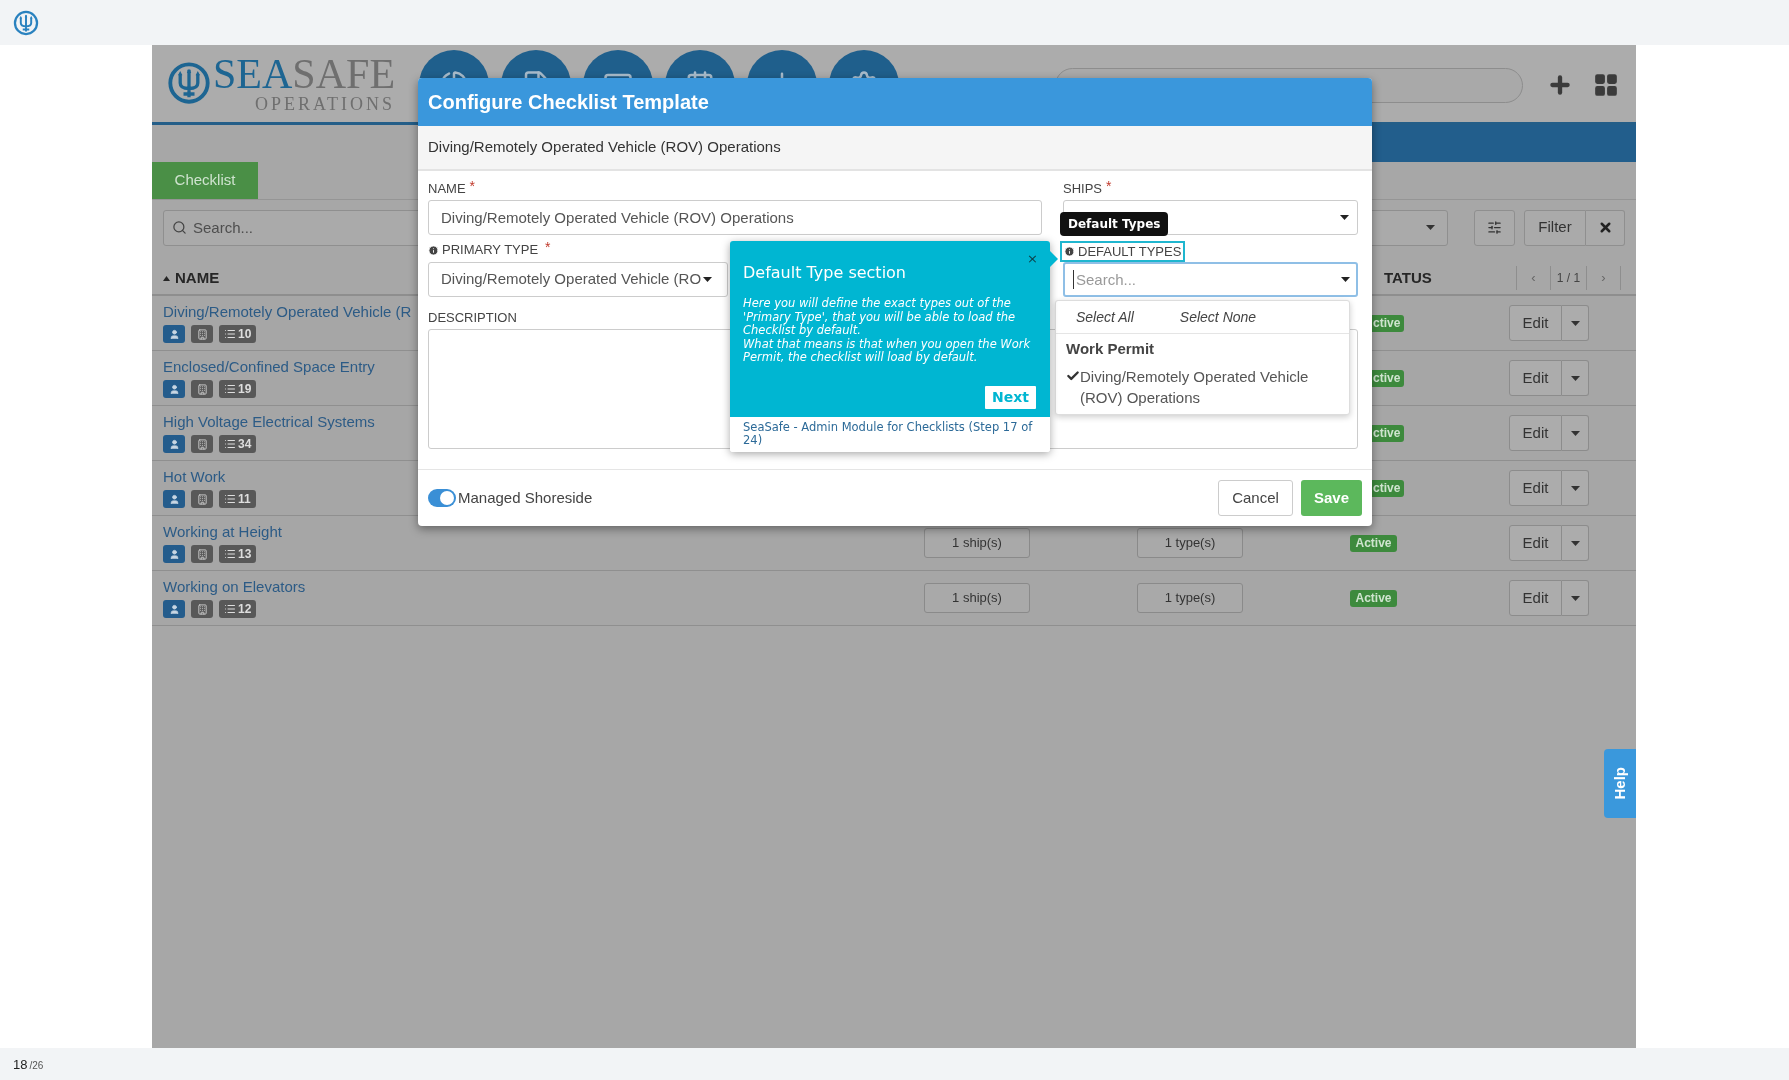 This screenshot has width=1789, height=1080. I want to click on logo-tagline: OPERATIONS, so click(325, 104).